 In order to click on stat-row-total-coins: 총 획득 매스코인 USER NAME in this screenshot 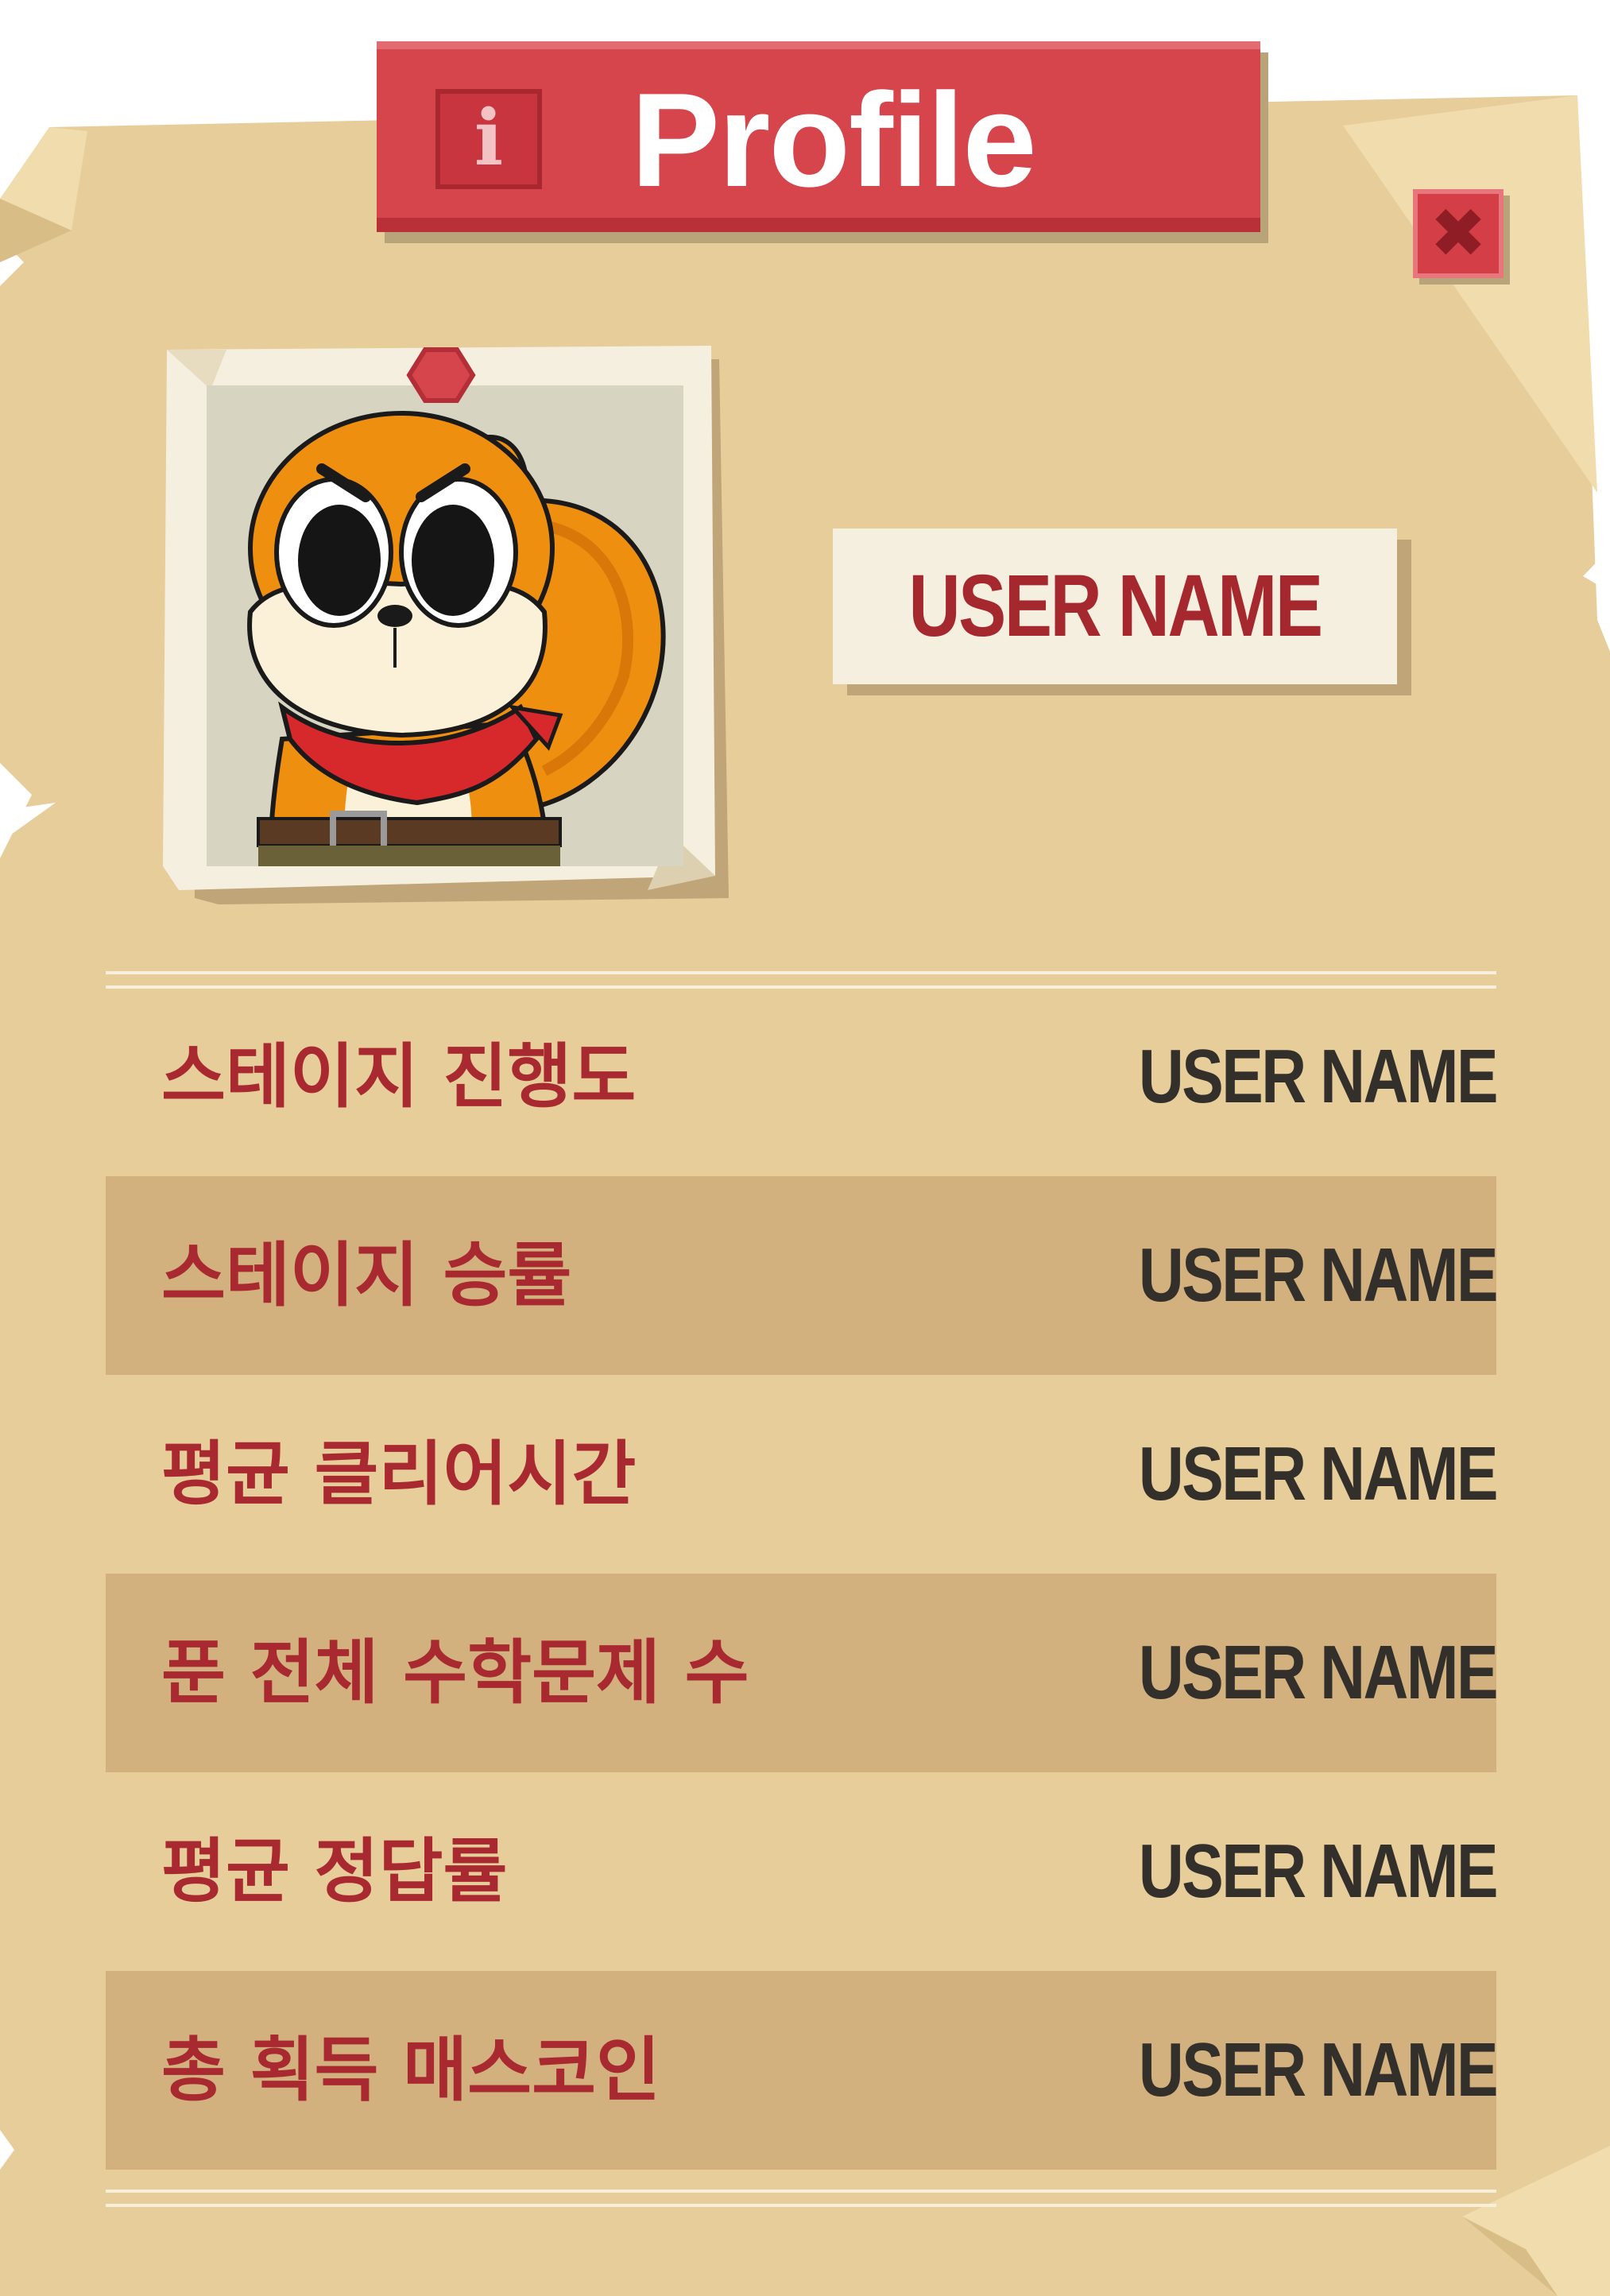, I will do `click(802, 2070)`.